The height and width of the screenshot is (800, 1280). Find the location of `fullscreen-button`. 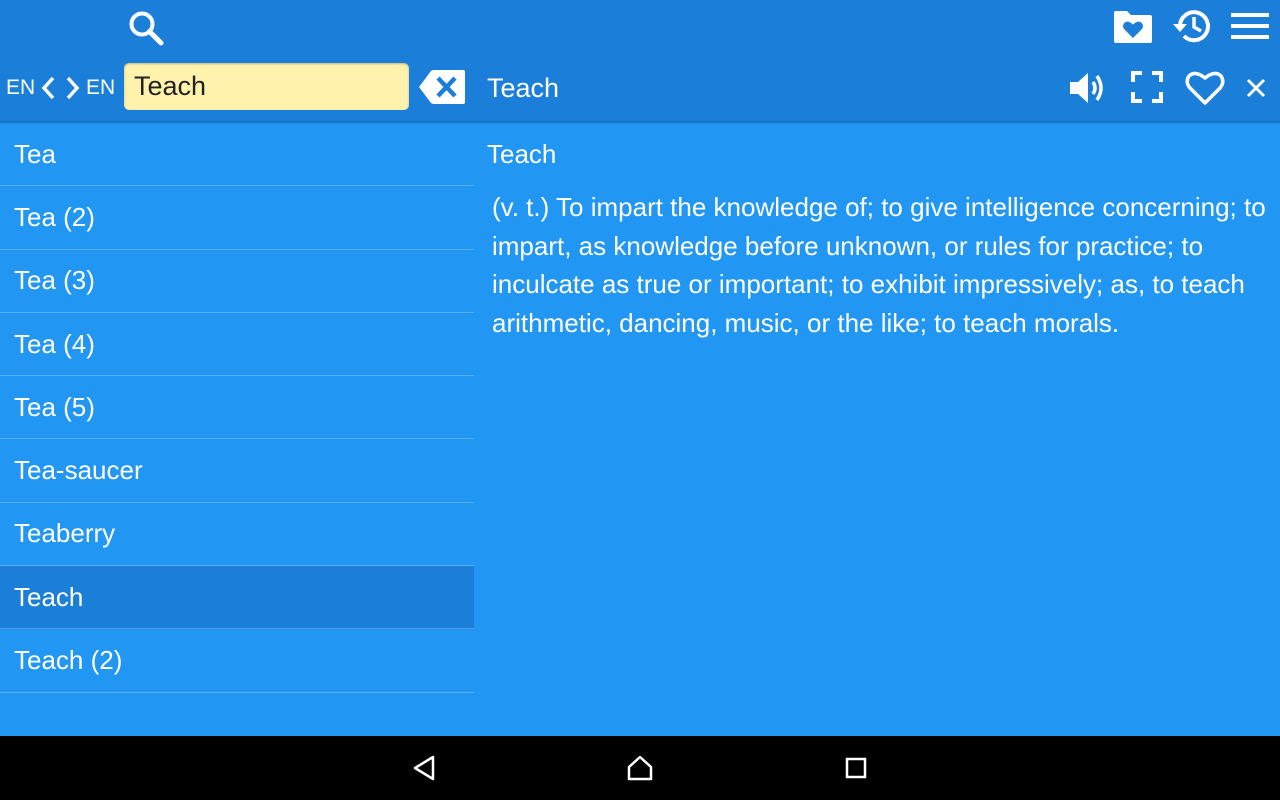

fullscreen-button is located at coordinates (1147, 87).